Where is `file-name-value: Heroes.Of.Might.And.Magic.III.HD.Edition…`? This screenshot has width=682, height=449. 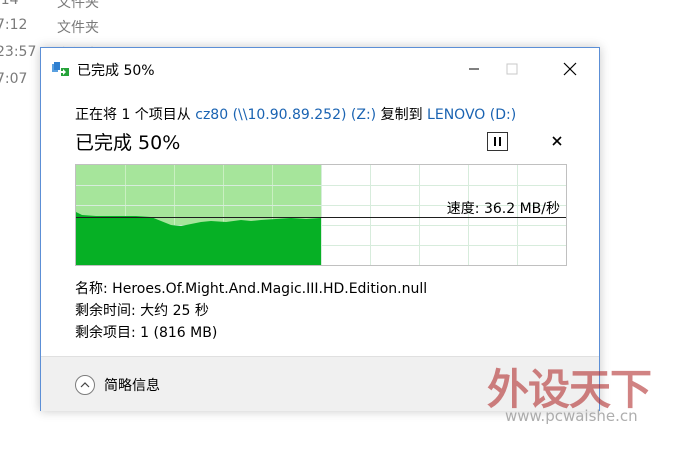
file-name-value: Heroes.Of.Might.And.Magic.III.HD.Edition… is located at coordinates (270, 289).